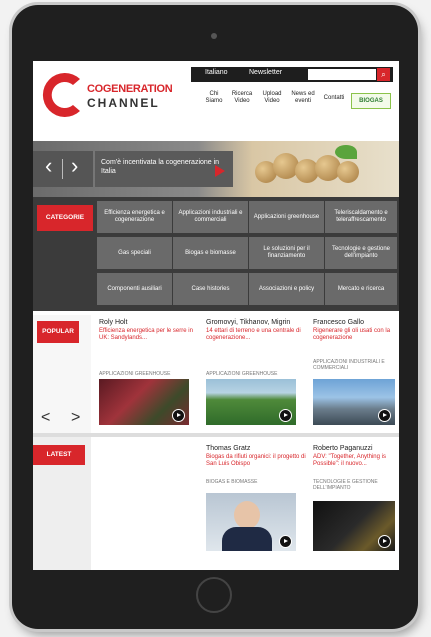  Describe the element at coordinates (210, 217) in the screenshot. I see `category-item: Applicazioni industriali e commerciali` at that location.